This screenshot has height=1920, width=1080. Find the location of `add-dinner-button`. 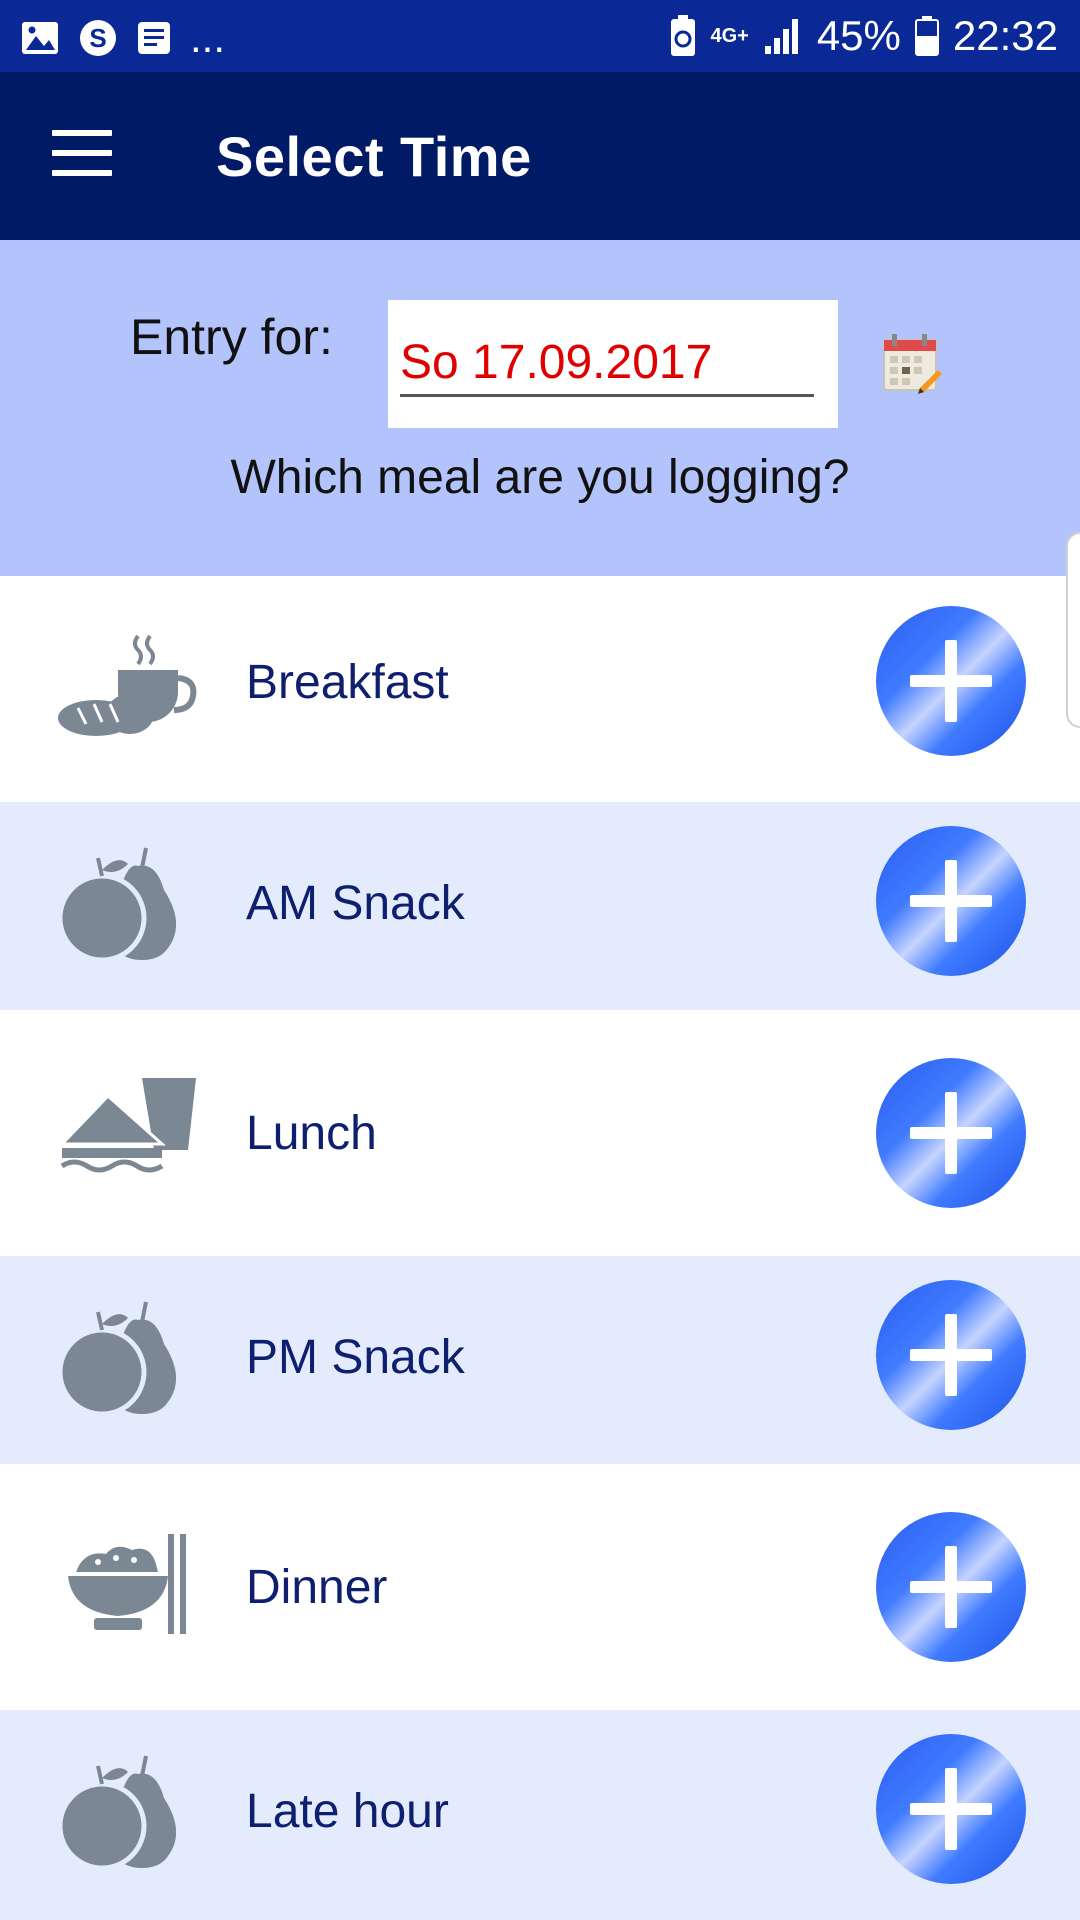

add-dinner-button is located at coordinates (951, 1587).